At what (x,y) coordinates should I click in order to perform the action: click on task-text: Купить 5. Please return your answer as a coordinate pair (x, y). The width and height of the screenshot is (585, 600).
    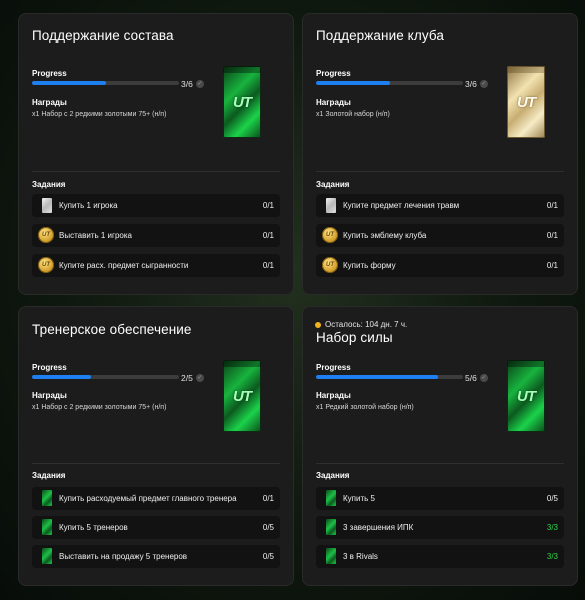
    Looking at the image, I should click on (359, 498).